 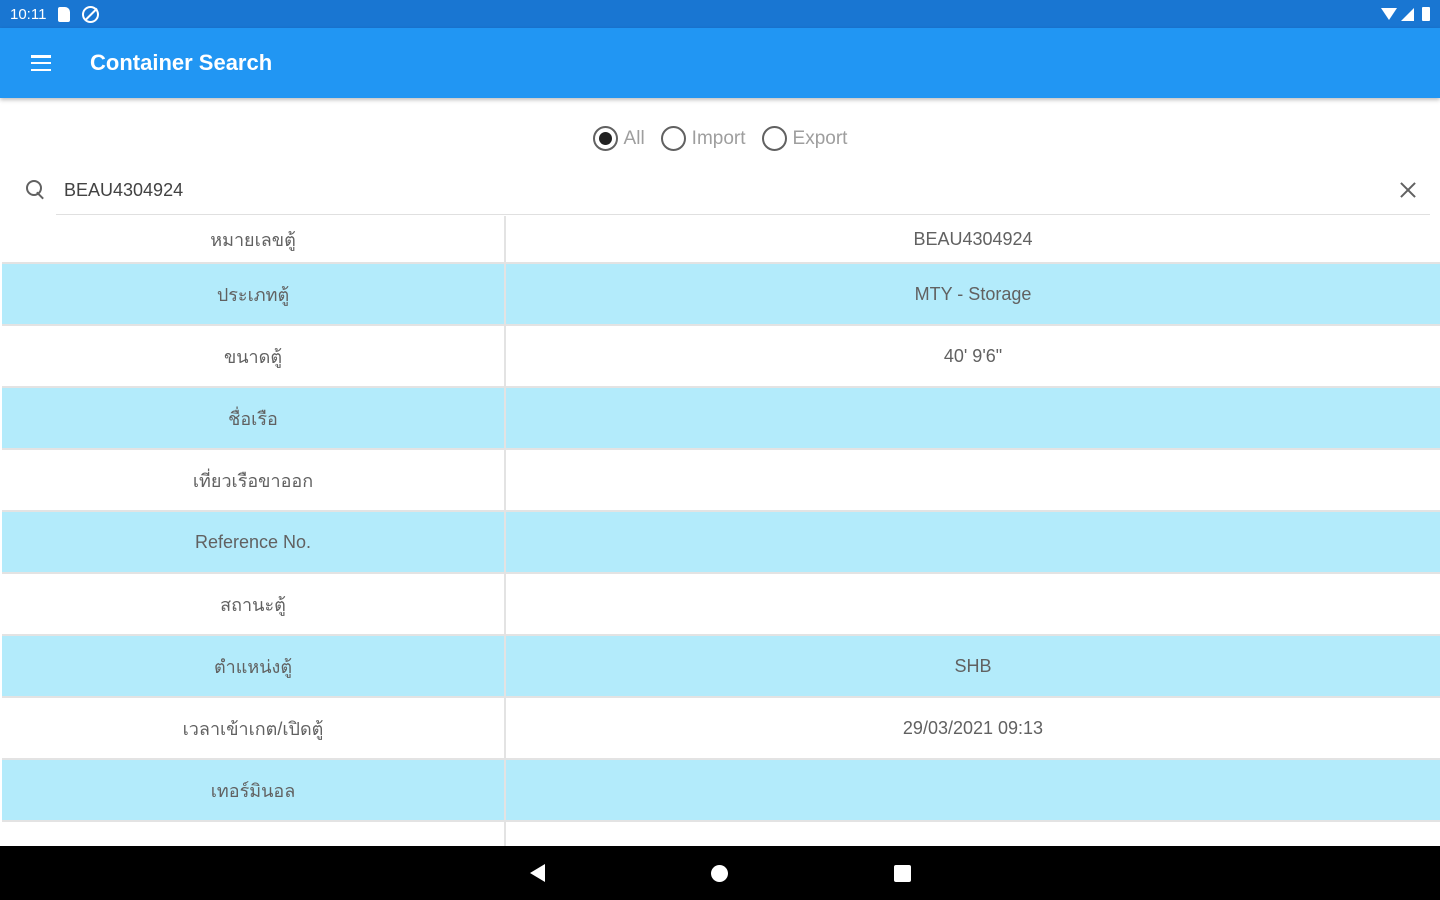 I want to click on page-title: Container Search, so click(x=181, y=62).